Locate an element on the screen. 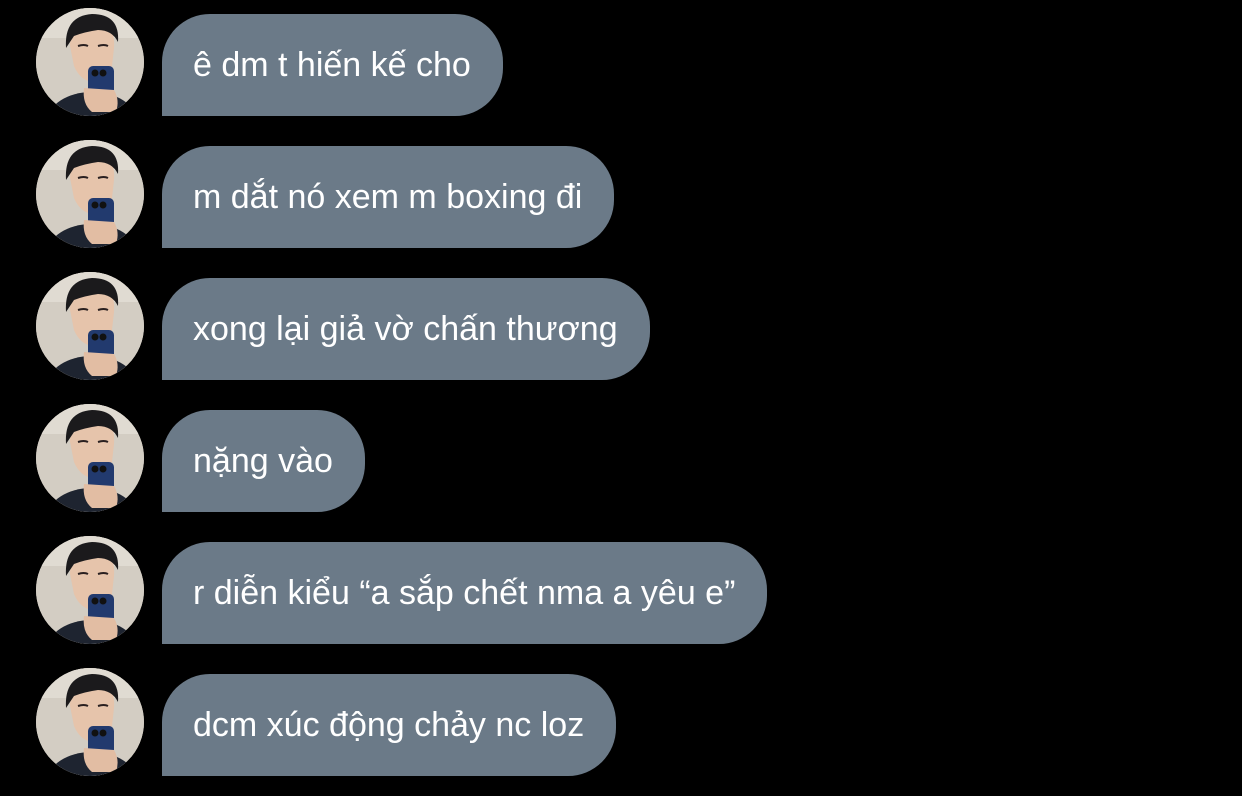  message-row: dcm xúc động chảy nc loz is located at coordinates (621, 722).